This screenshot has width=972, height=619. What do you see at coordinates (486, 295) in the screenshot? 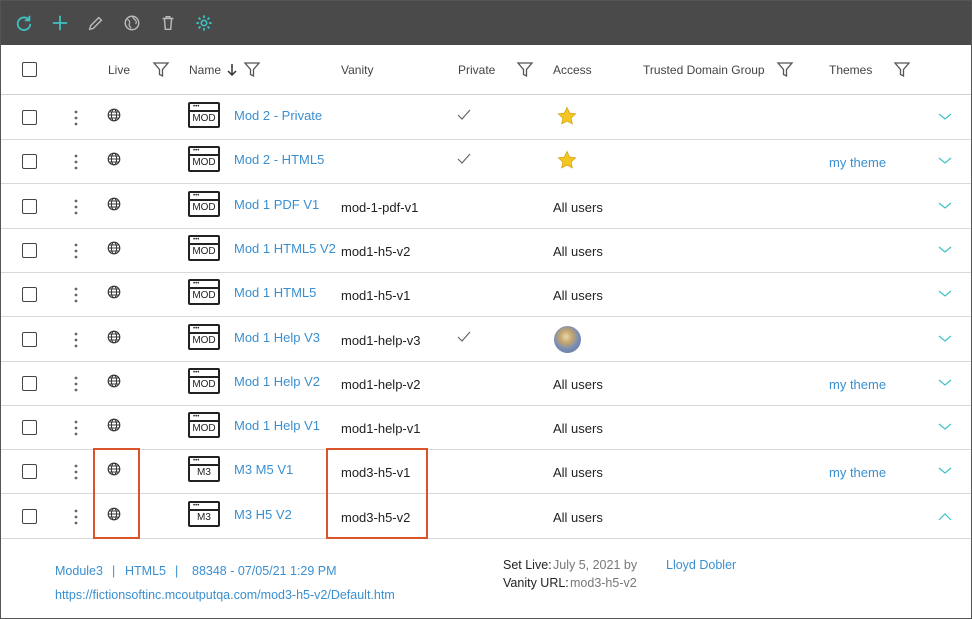
I see `table-row: ••• MOD Mod 1 HTML5 mod1-h5-v1 All users` at bounding box center [486, 295].